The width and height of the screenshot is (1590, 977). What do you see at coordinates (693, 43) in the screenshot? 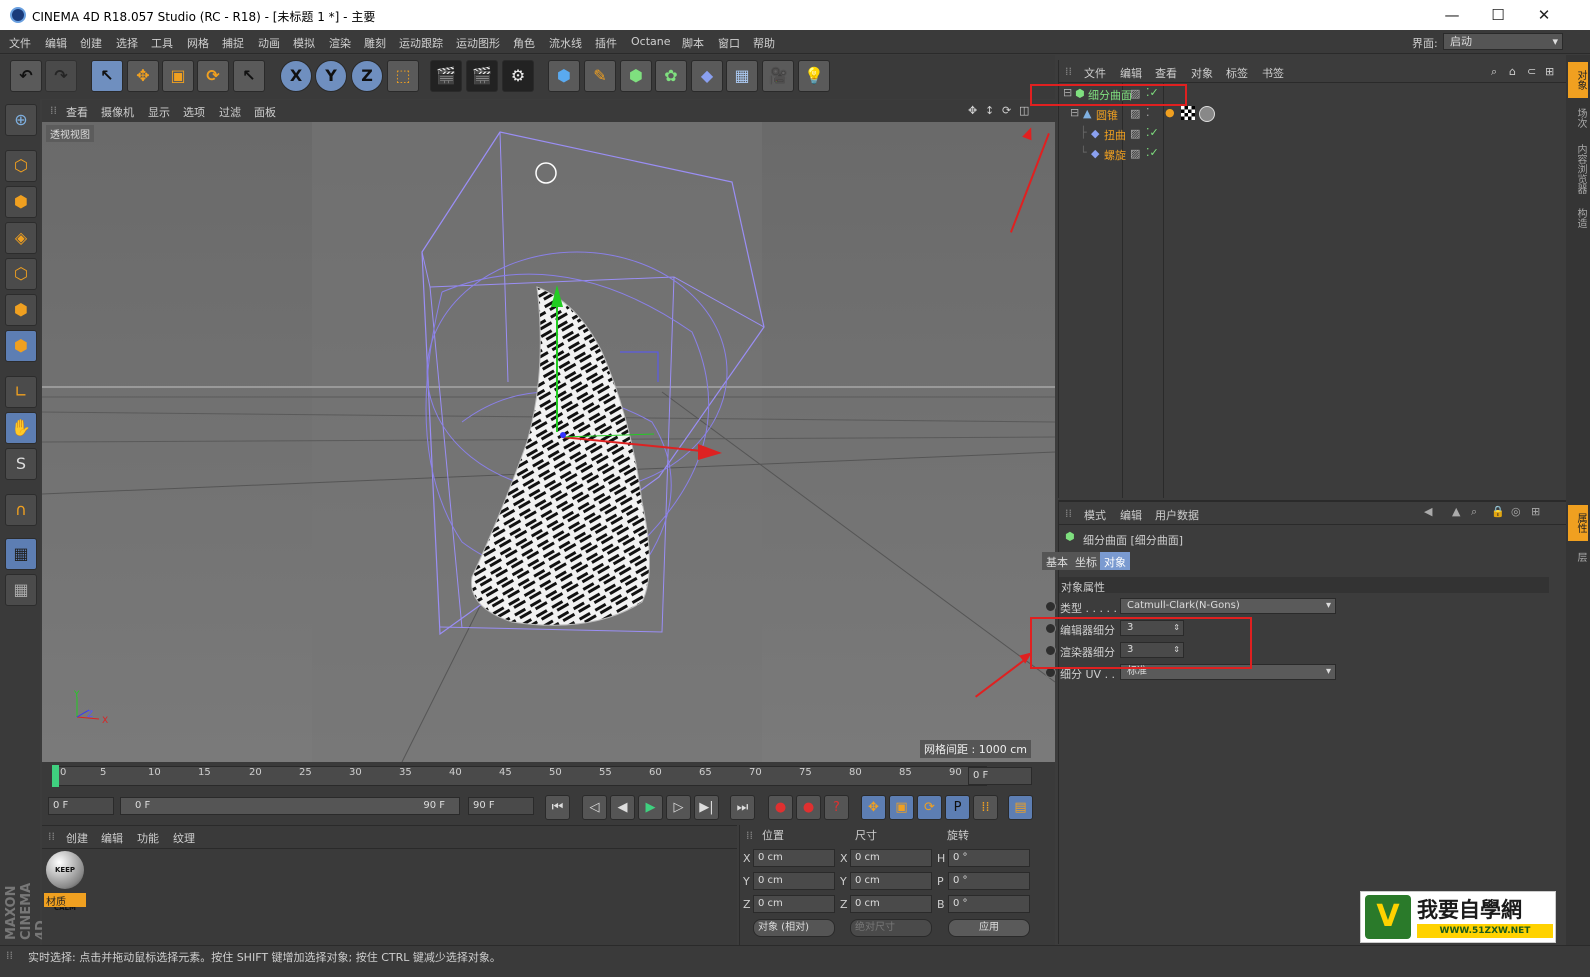
I see `menu-script: 脚本` at bounding box center [693, 43].